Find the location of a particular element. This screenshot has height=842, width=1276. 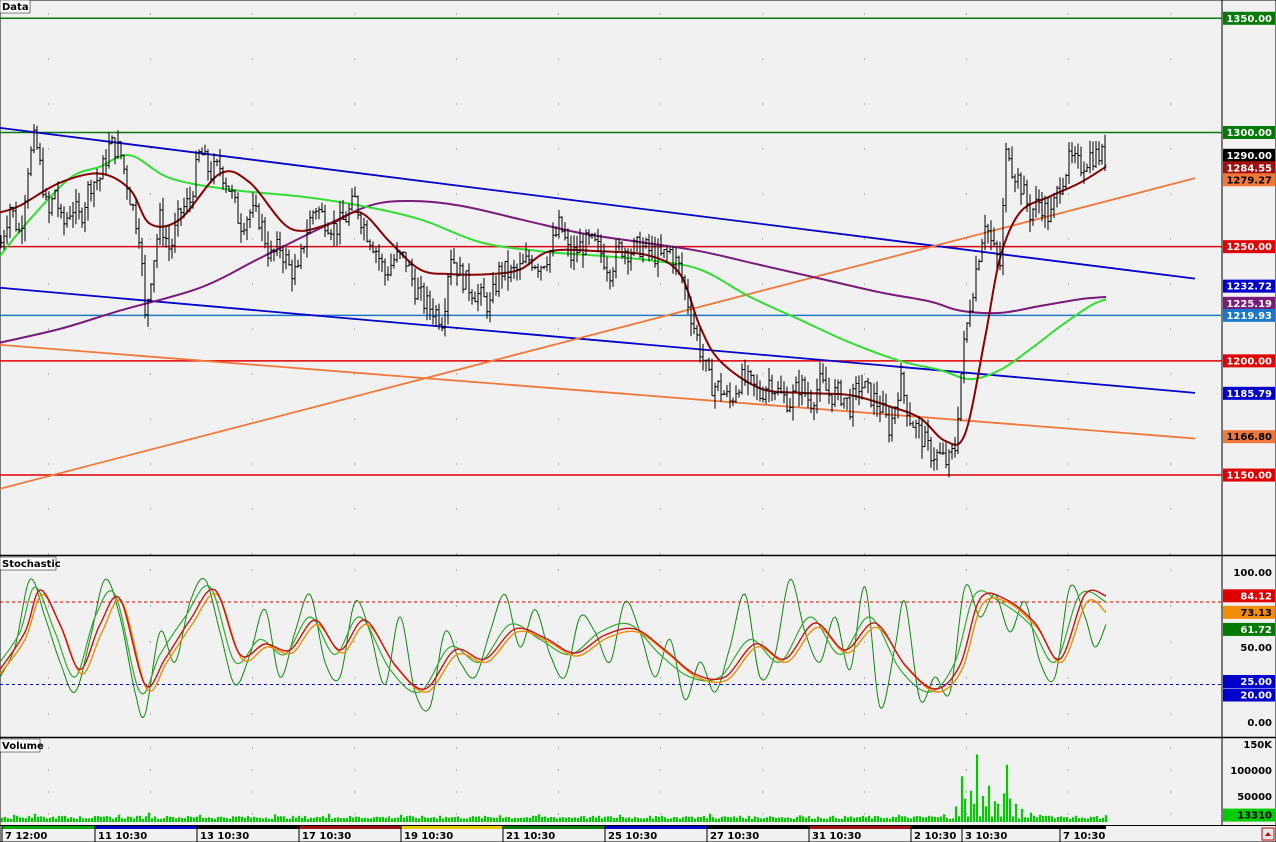

time-tick-label: 27 10:30 is located at coordinates (734, 836).